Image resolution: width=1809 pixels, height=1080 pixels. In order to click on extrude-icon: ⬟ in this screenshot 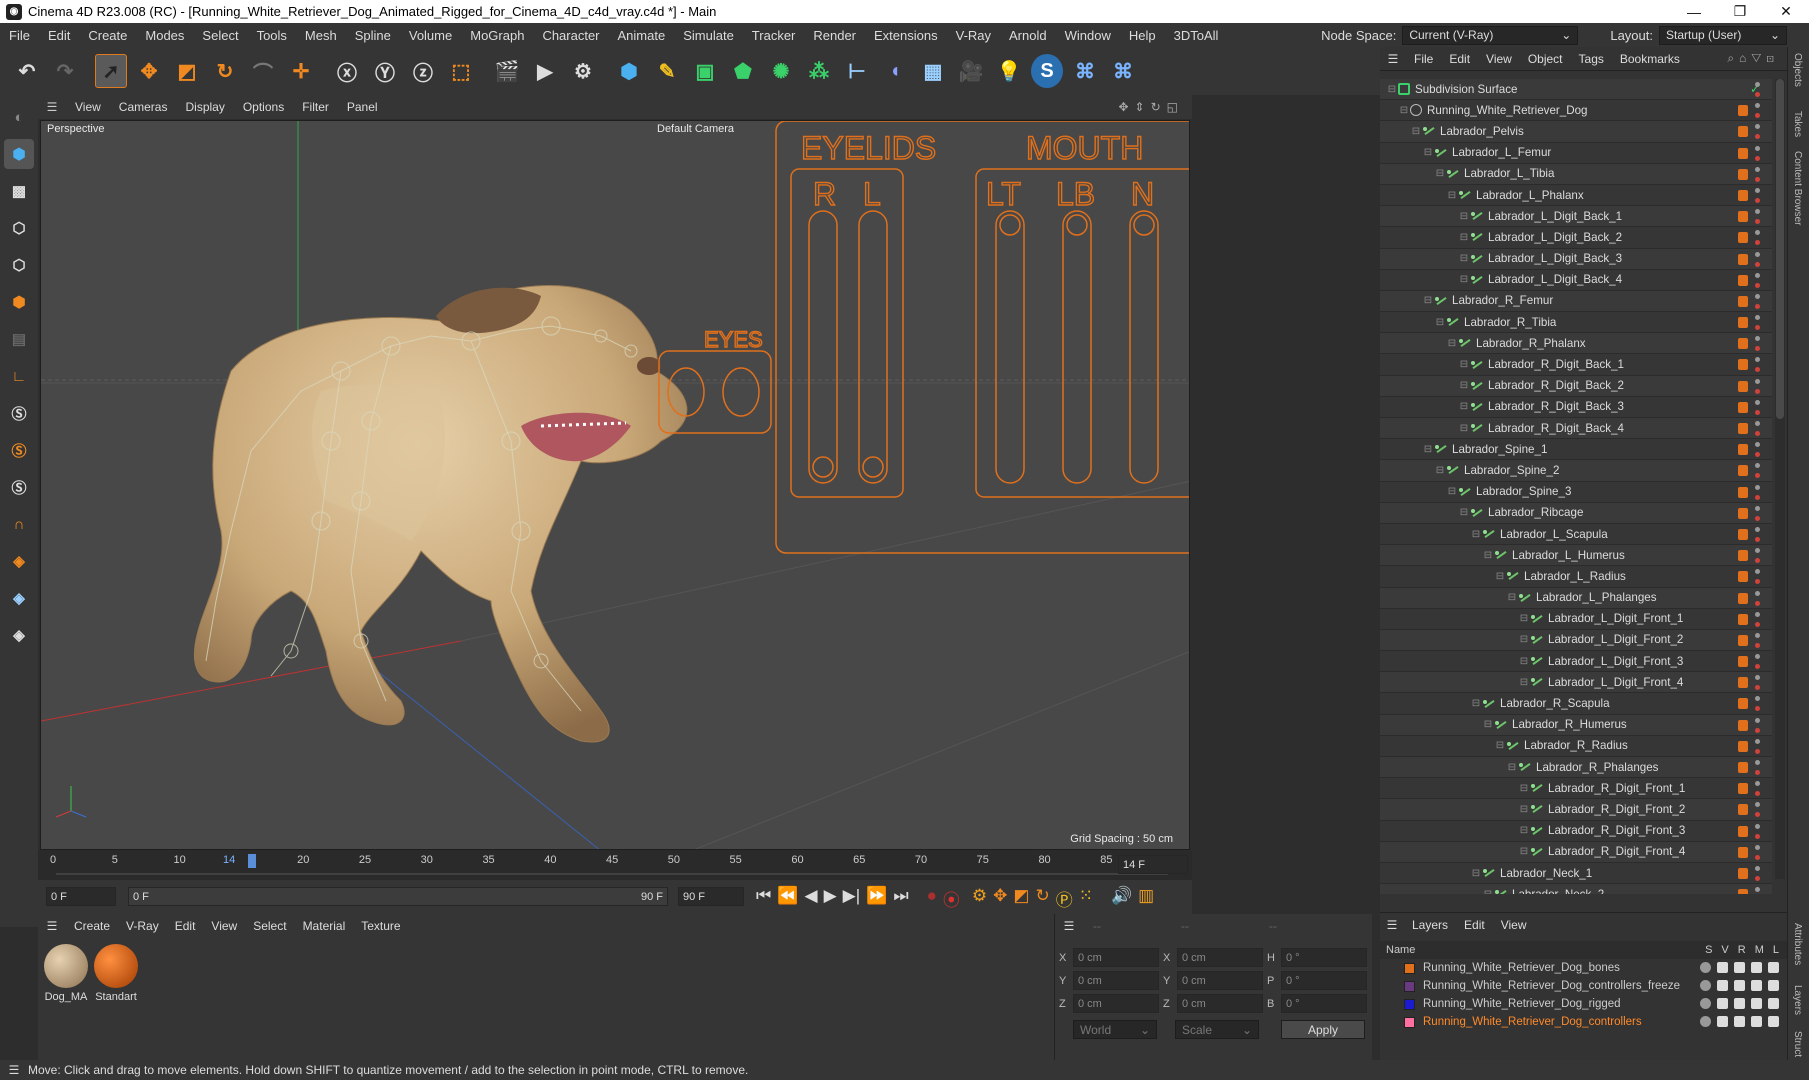, I will do `click(743, 71)`.